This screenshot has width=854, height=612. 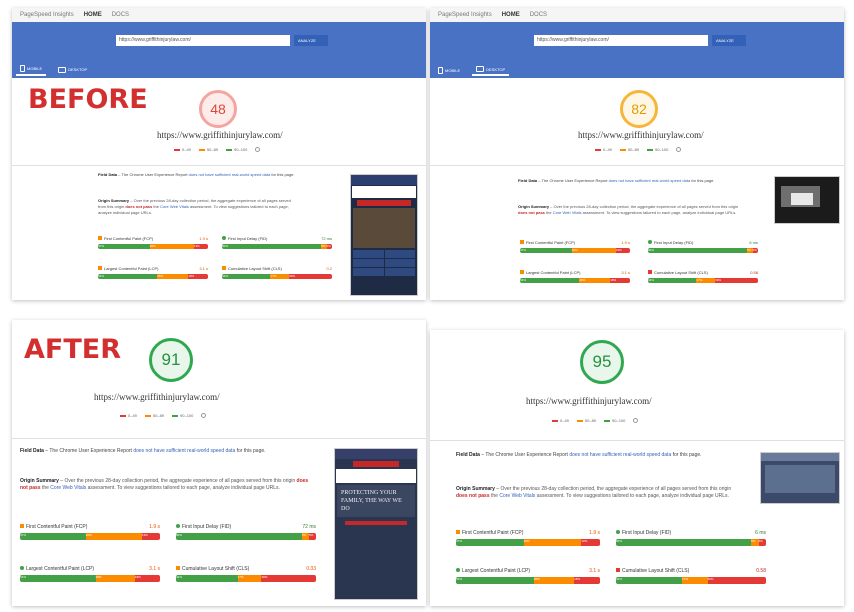 What do you see at coordinates (802, 199) in the screenshot?
I see `thumb-dialog` at bounding box center [802, 199].